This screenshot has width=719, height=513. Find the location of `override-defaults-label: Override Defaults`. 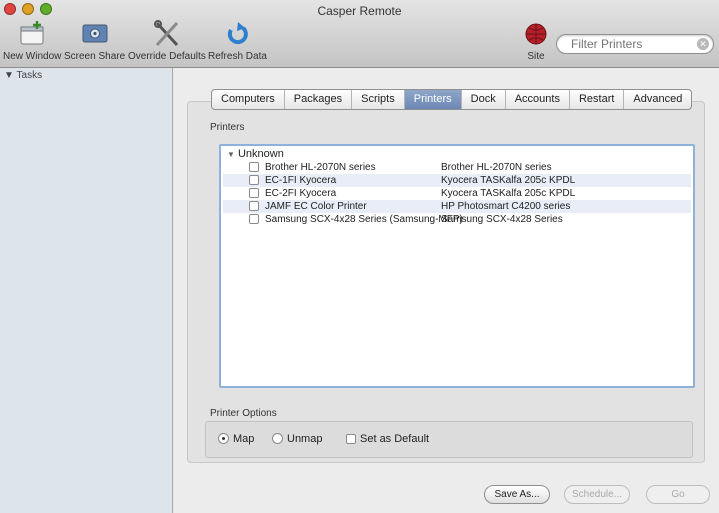

override-defaults-label: Override Defaults is located at coordinates (167, 56).